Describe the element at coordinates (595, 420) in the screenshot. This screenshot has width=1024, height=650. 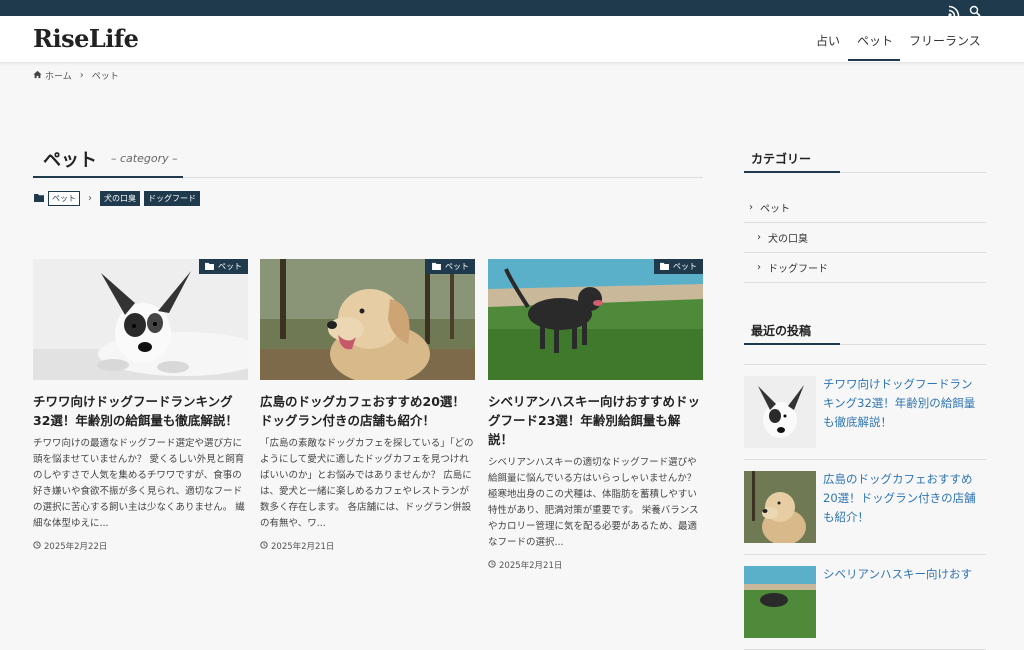
I see `post-title: シベリアンハスキー向けおすすめドッグフード23選！年齢別給餌量も解説！` at that location.